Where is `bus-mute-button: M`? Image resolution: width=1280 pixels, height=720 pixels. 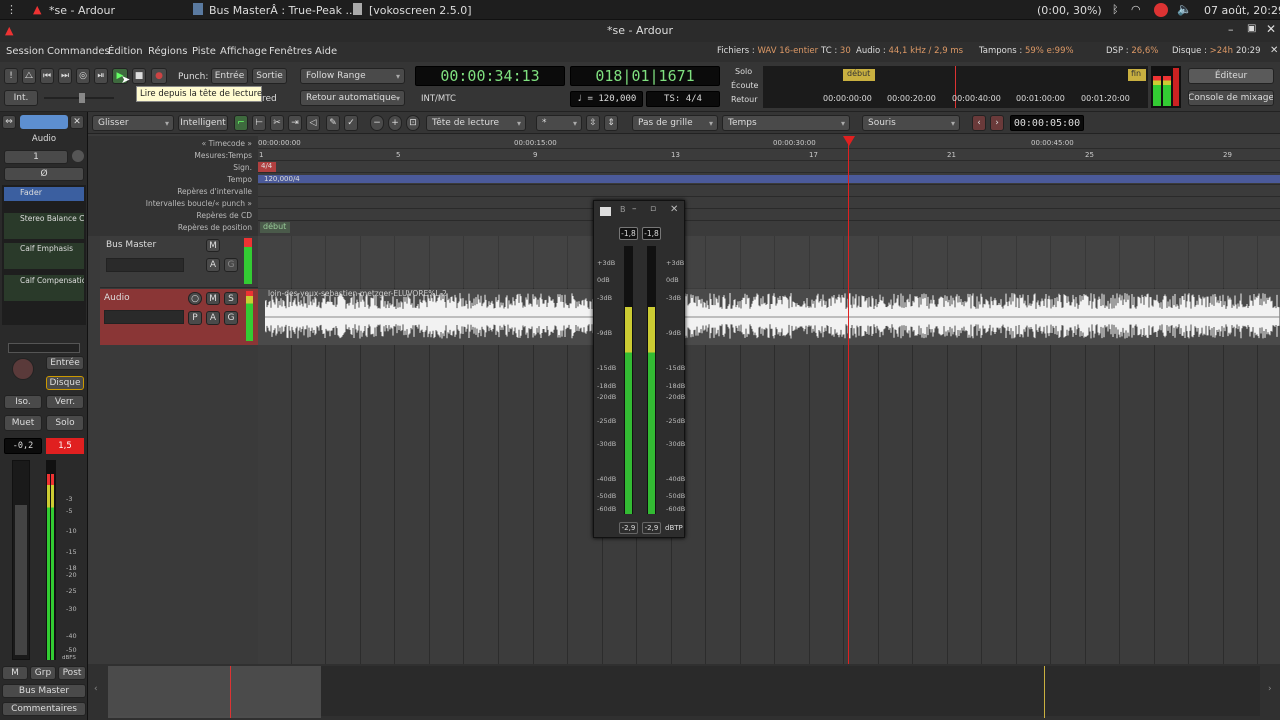
bus-mute-button: M is located at coordinates (213, 245).